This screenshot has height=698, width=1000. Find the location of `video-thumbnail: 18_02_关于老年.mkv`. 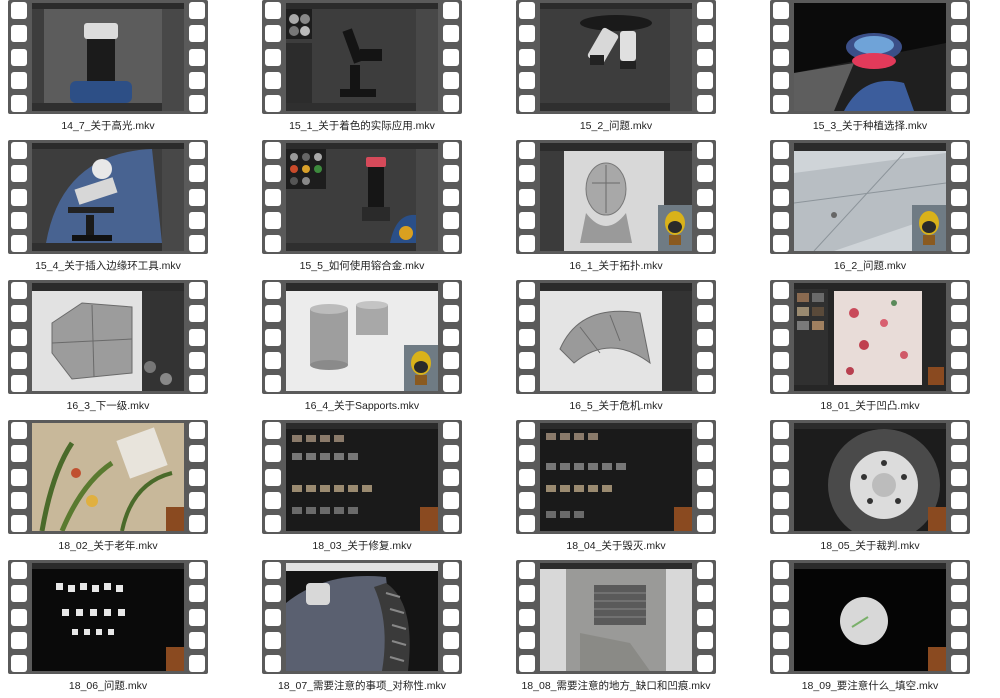

video-thumbnail: 18_02_关于老年.mkv is located at coordinates (104, 489).